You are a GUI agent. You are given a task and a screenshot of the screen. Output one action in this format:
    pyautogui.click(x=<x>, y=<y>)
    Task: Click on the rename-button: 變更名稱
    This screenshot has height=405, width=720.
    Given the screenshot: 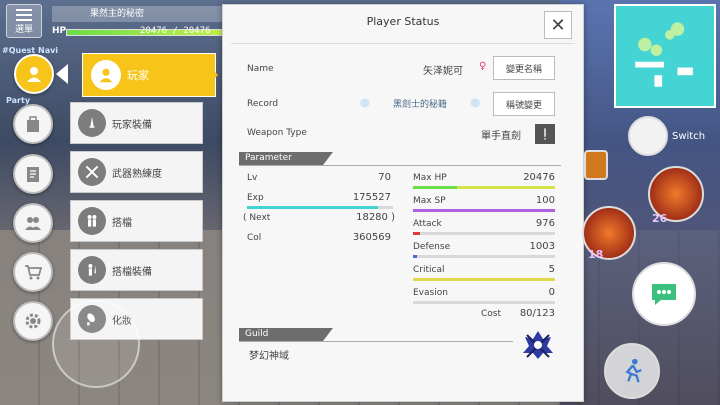 What is the action you would take?
    pyautogui.click(x=524, y=68)
    